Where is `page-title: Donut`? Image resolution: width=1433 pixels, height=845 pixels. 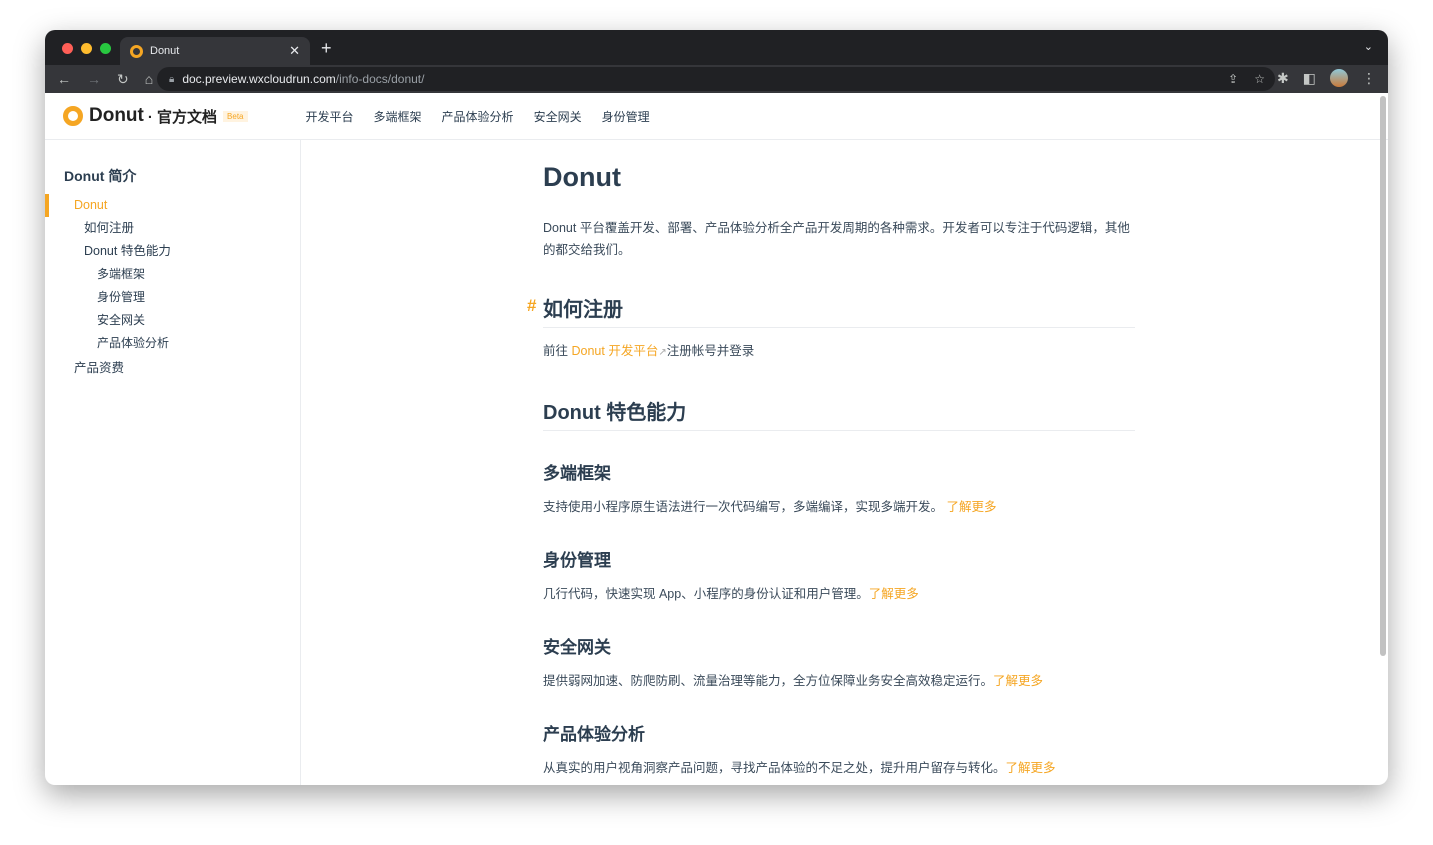
page-title: Donut is located at coordinates (582, 177).